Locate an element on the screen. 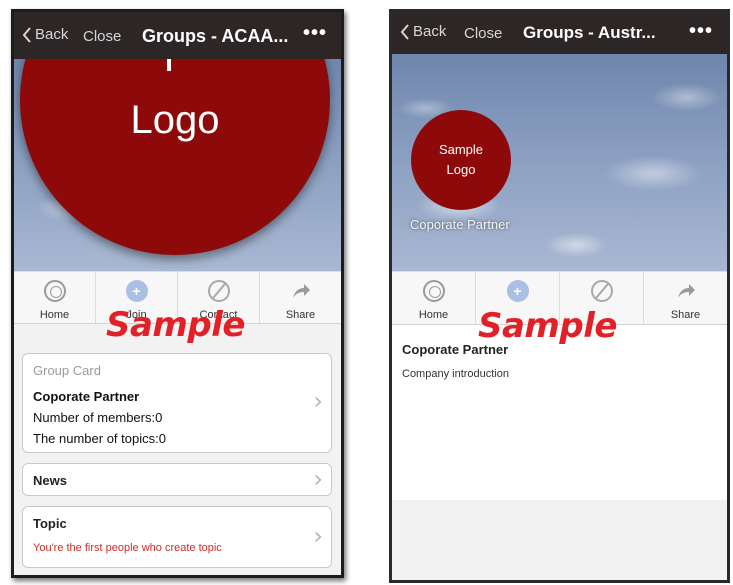  member-count: Number of members:0 is located at coordinates (98, 417).